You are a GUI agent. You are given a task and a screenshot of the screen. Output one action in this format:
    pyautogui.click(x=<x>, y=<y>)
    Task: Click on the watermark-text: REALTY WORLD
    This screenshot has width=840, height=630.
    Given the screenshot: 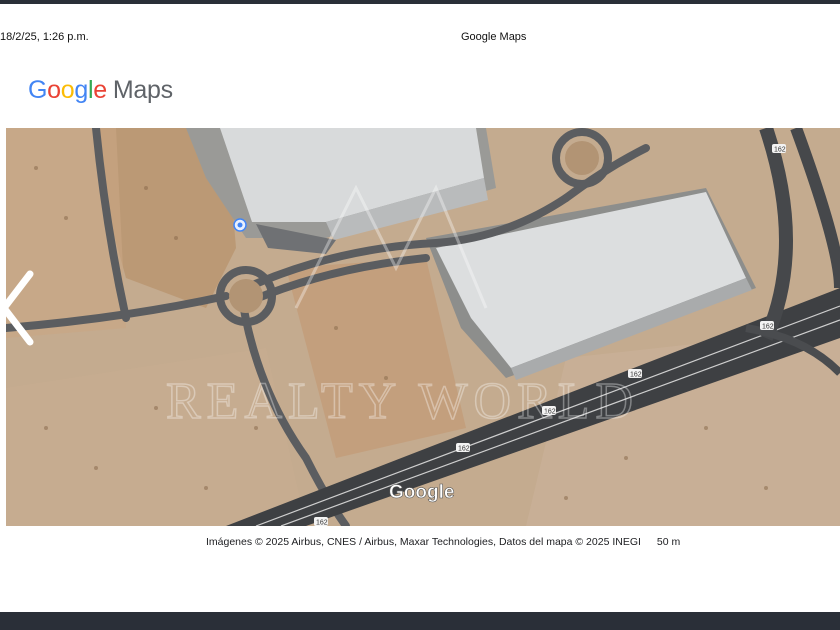 What is the action you would take?
    pyautogui.click(x=402, y=401)
    